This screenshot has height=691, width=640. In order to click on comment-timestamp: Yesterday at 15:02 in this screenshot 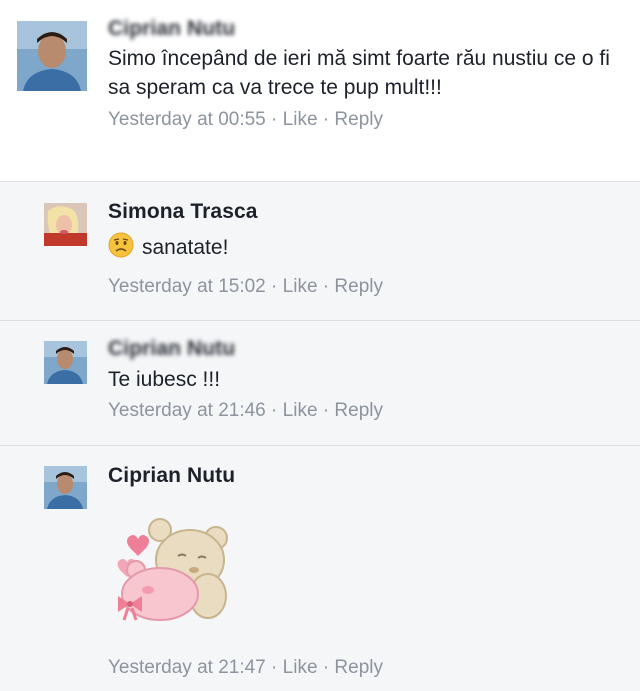, I will do `click(187, 286)`.